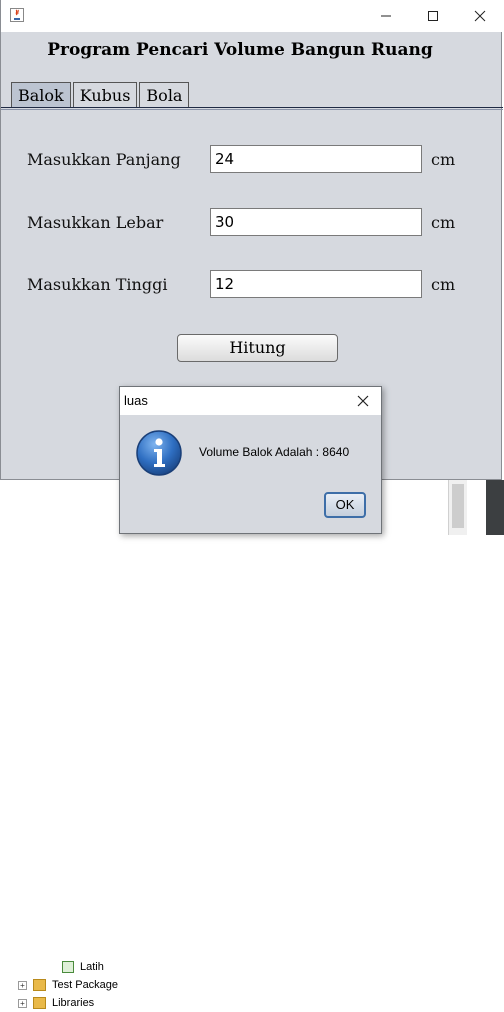  Describe the element at coordinates (95, 222) in the screenshot. I see `lebar-label: Masukkan Lebar` at that location.